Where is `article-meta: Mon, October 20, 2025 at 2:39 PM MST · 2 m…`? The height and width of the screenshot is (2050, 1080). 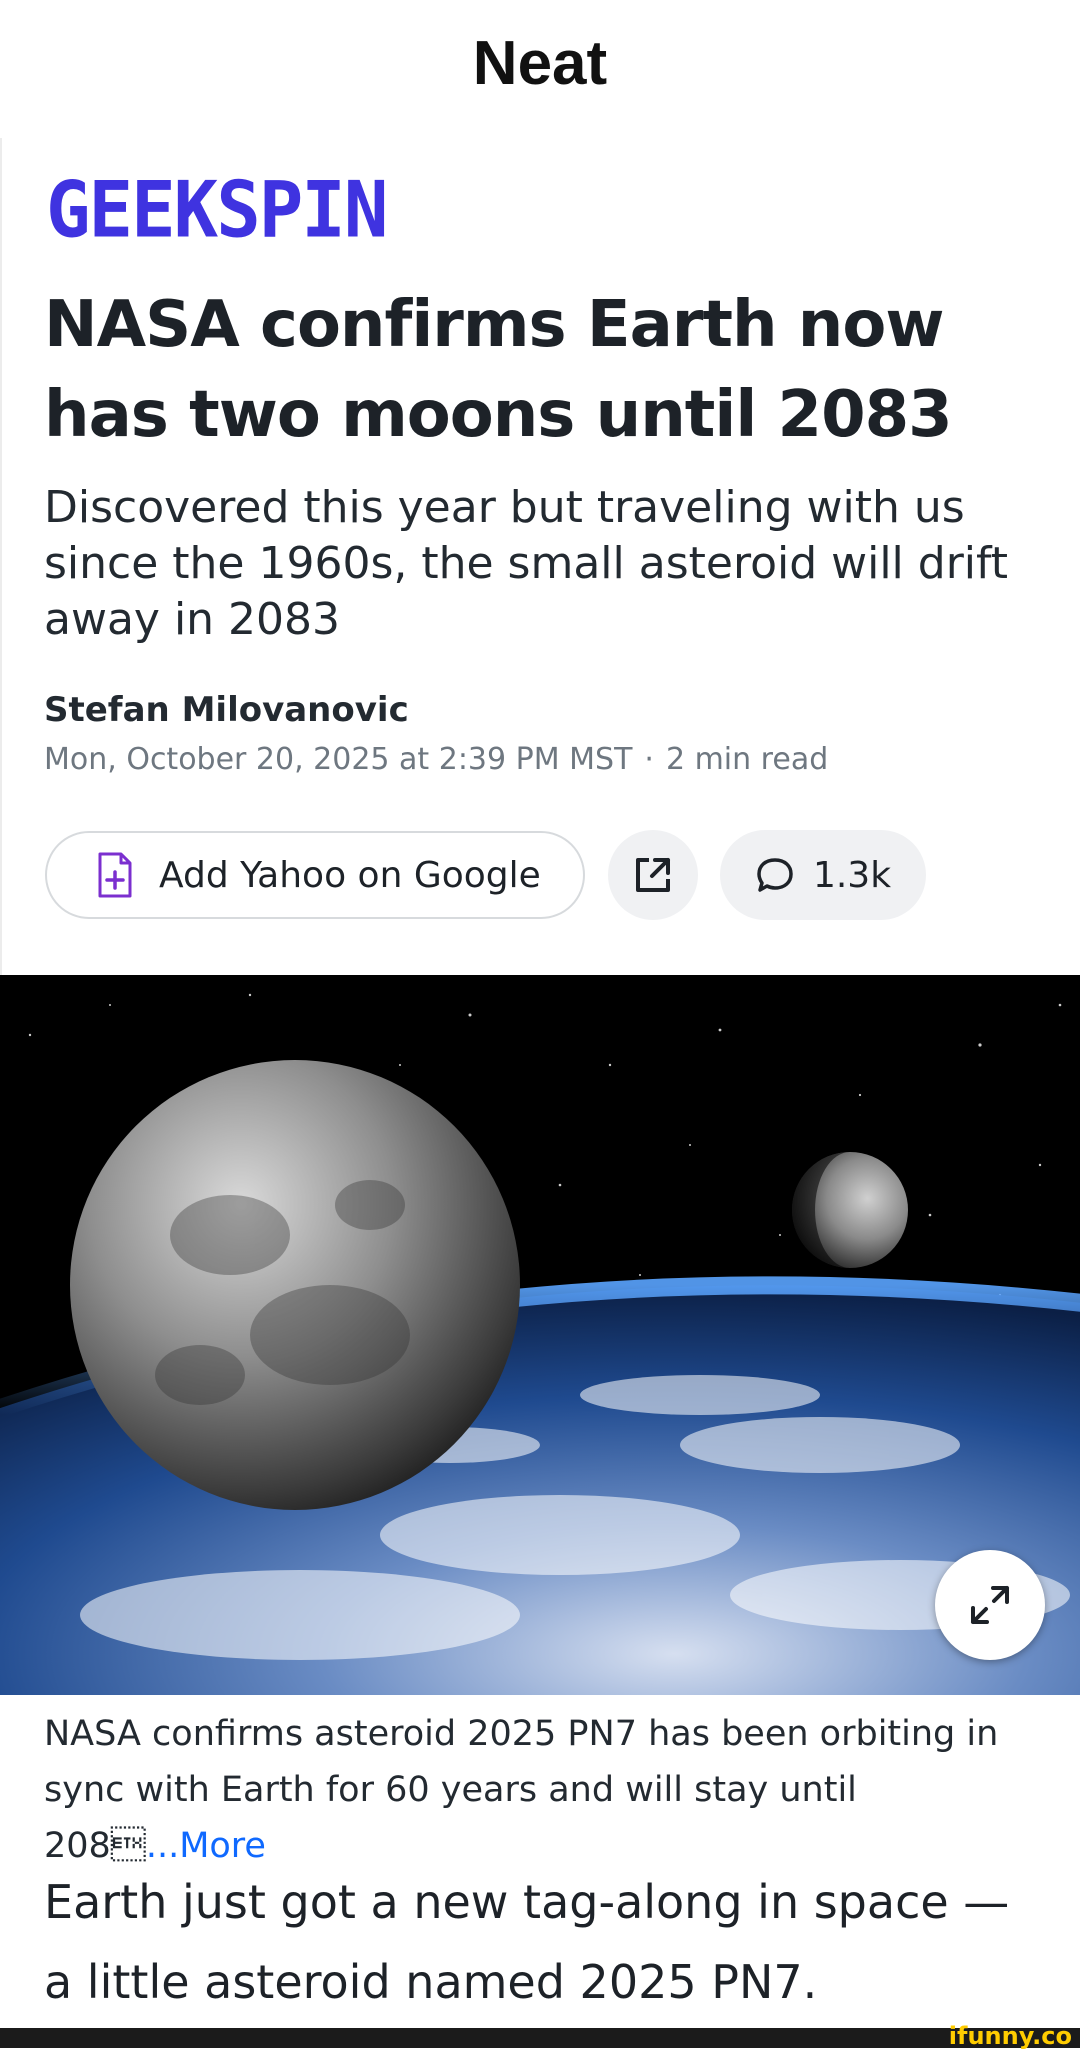 article-meta: Mon, October 20, 2025 at 2:39 PM MST · 2 m… is located at coordinates (436, 759).